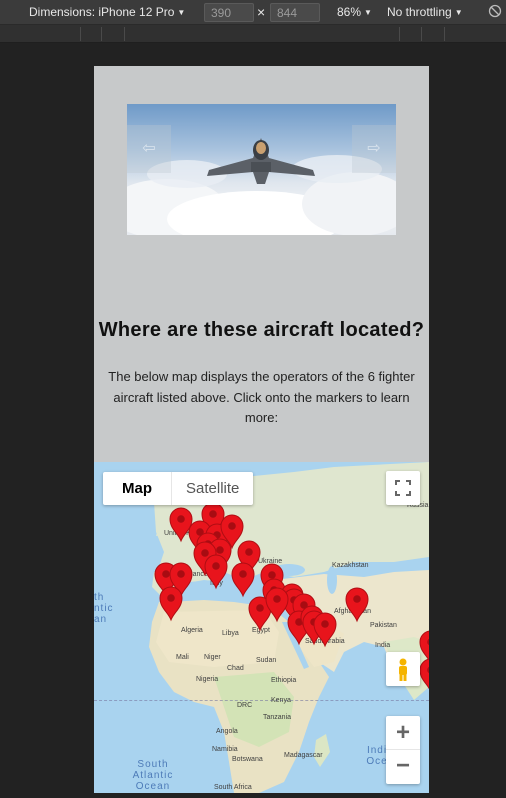 Image resolution: width=506 pixels, height=798 pixels. I want to click on throttling-label: No throttling, so click(419, 12).